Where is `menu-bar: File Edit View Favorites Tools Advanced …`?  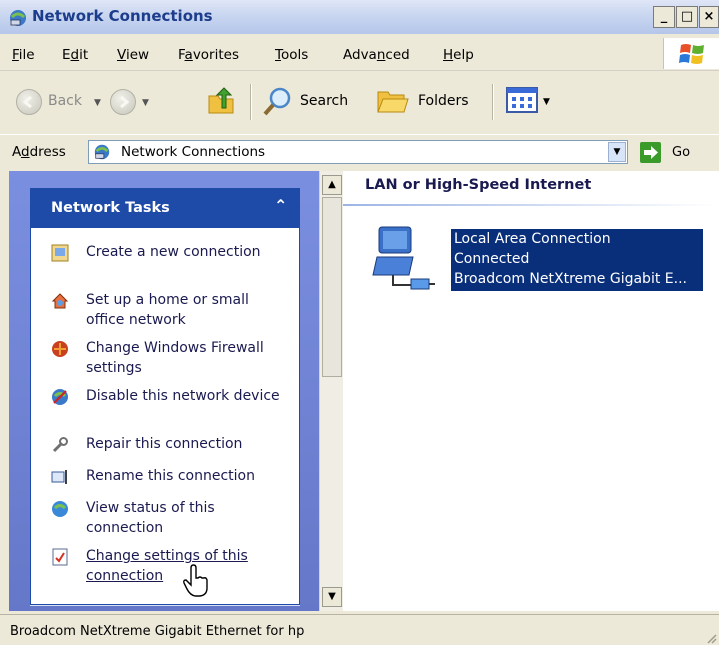 menu-bar: File Edit View Favorites Tools Advanced … is located at coordinates (359, 54).